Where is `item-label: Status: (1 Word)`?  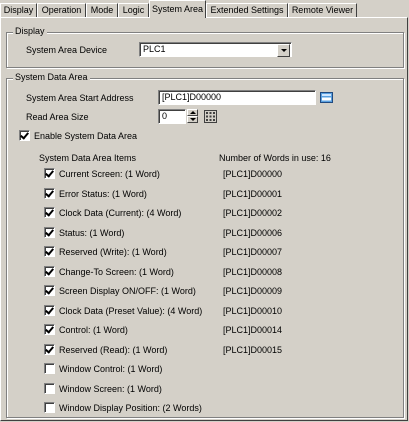 item-label: Status: (1 Word) is located at coordinates (92, 233).